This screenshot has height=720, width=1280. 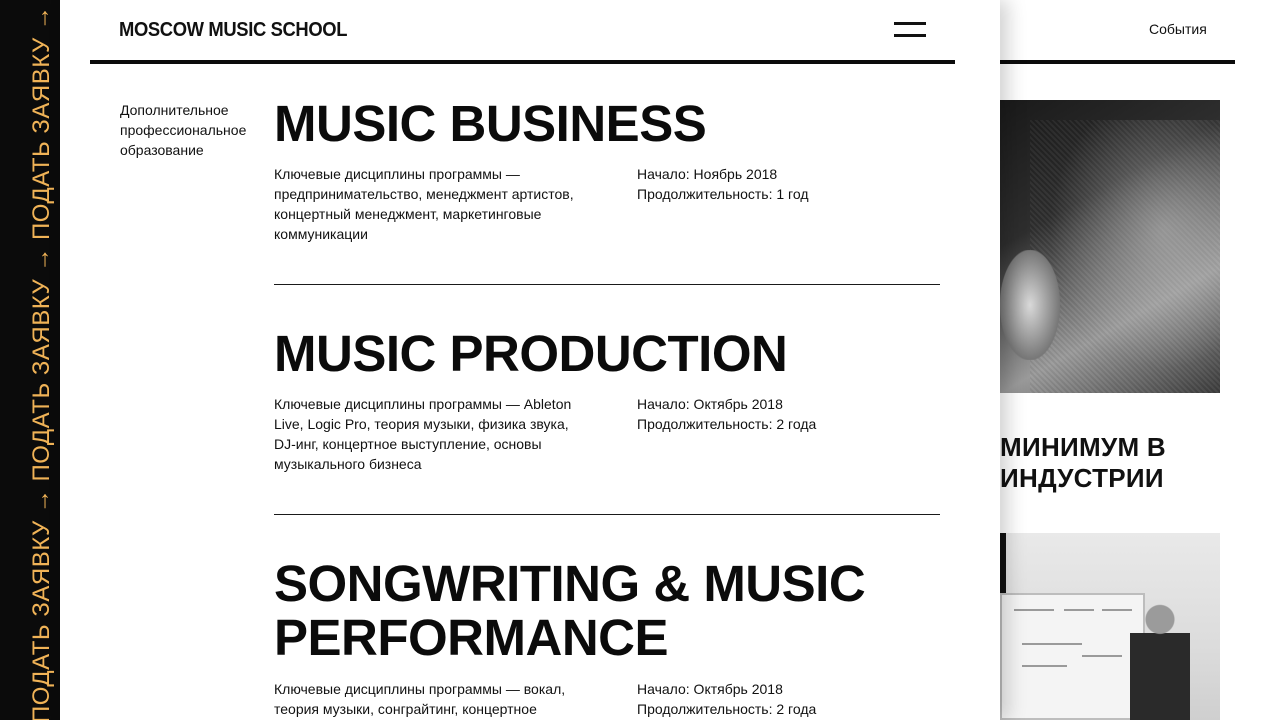 What do you see at coordinates (910, 35) in the screenshot?
I see `hamburger-line-bottom` at bounding box center [910, 35].